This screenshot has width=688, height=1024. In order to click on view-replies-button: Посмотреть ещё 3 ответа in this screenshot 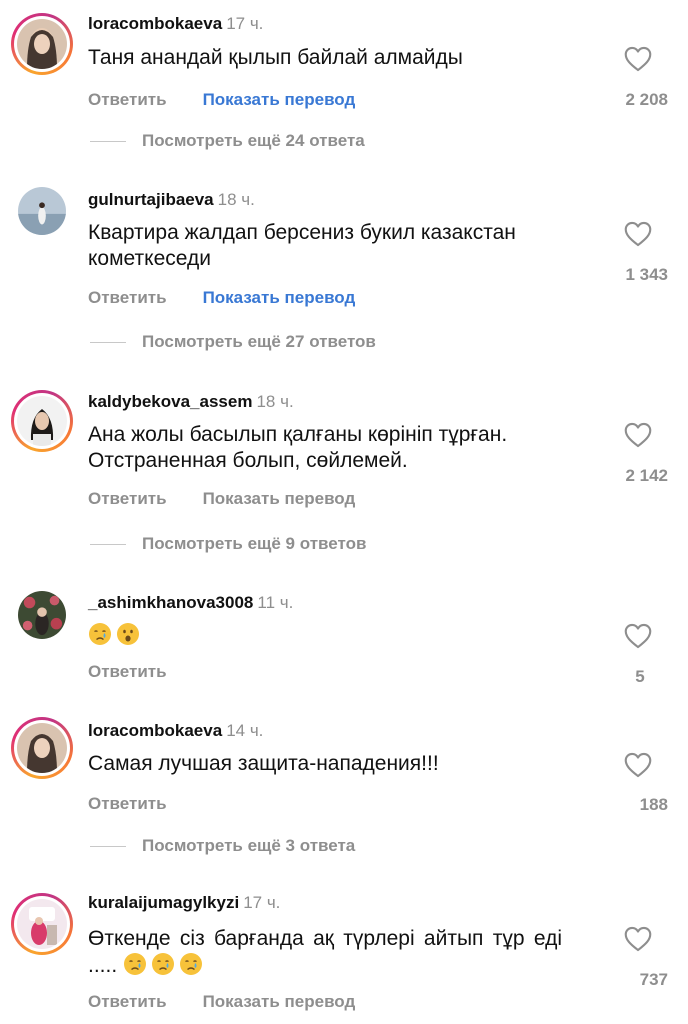, I will do `click(222, 846)`.